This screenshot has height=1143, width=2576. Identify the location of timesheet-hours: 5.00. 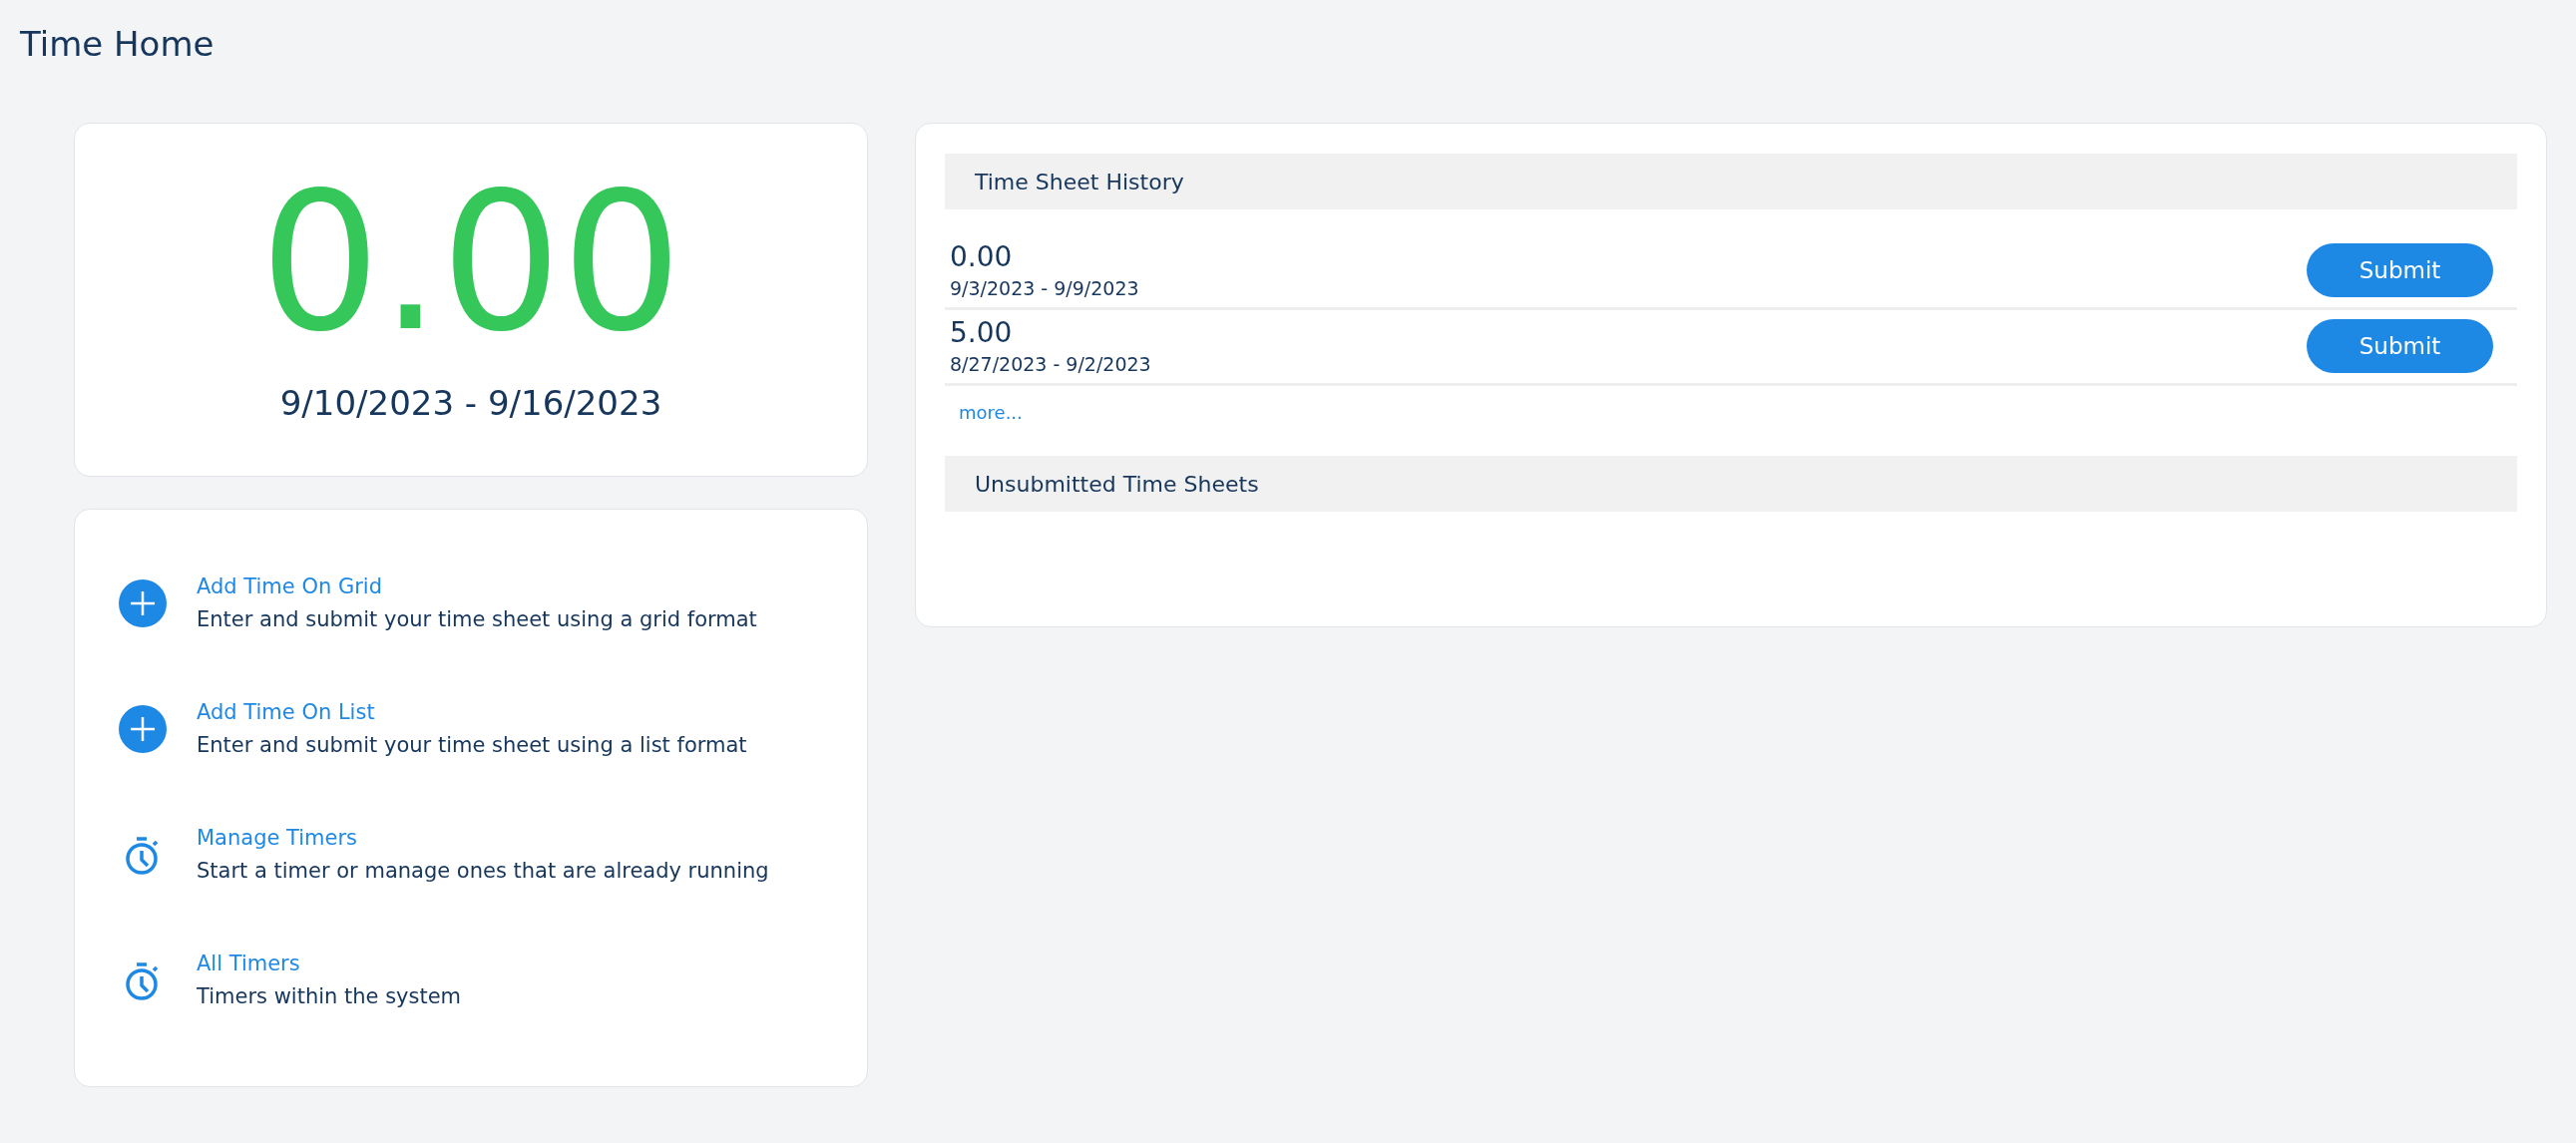
(982, 333).